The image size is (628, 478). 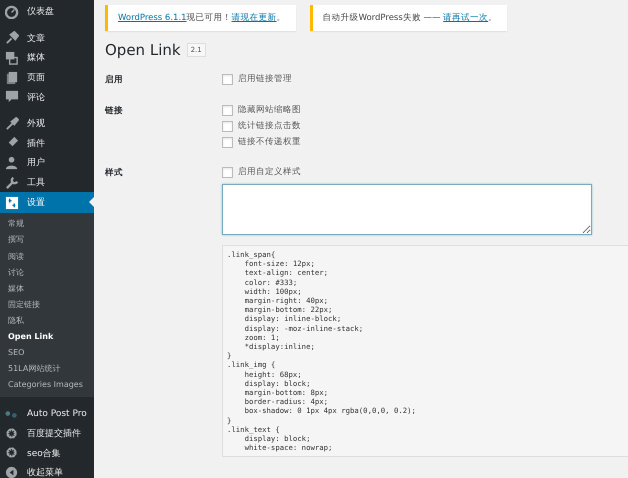 I want to click on sidebar-menu-item: 文章, so click(x=47, y=38).